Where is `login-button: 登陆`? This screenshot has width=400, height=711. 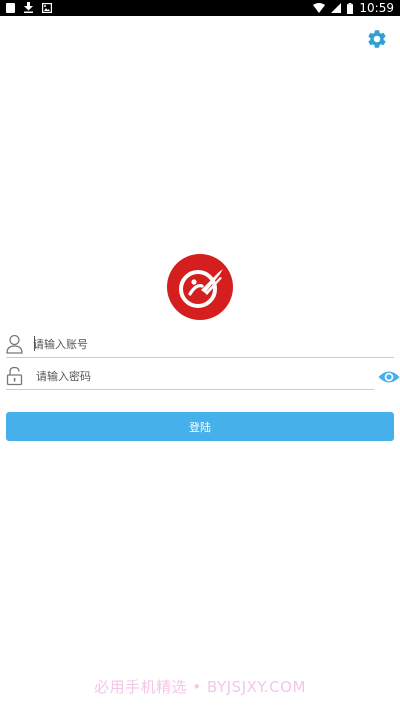 login-button: 登陆 is located at coordinates (200, 426).